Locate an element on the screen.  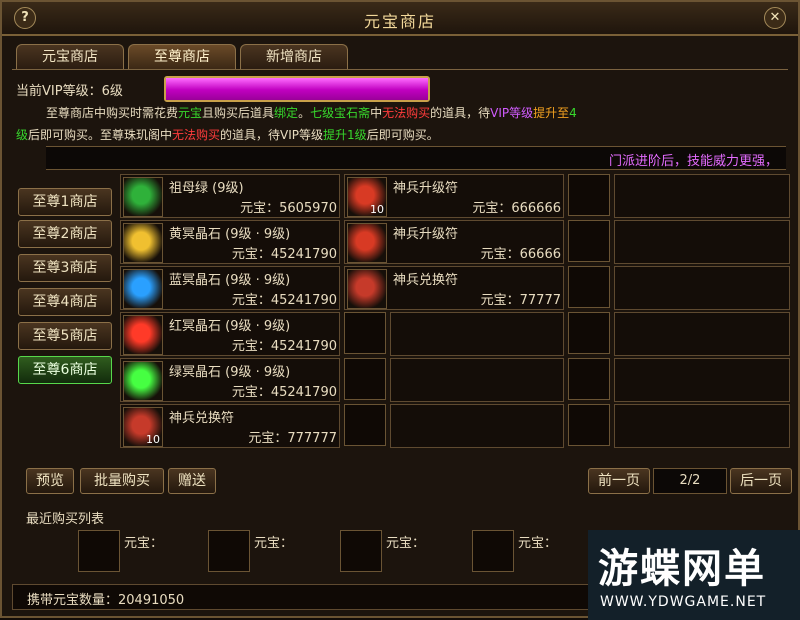
item-name: 蓝冥晶石 (9级 · 9级) is located at coordinates (230, 280).